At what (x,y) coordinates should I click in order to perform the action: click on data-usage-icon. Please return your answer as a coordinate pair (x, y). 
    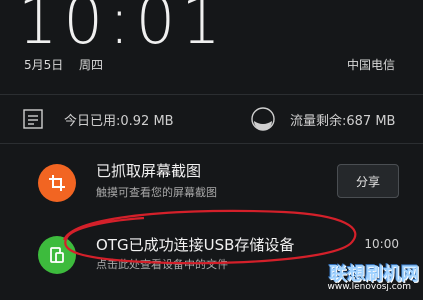
    Looking at the image, I should click on (33, 119).